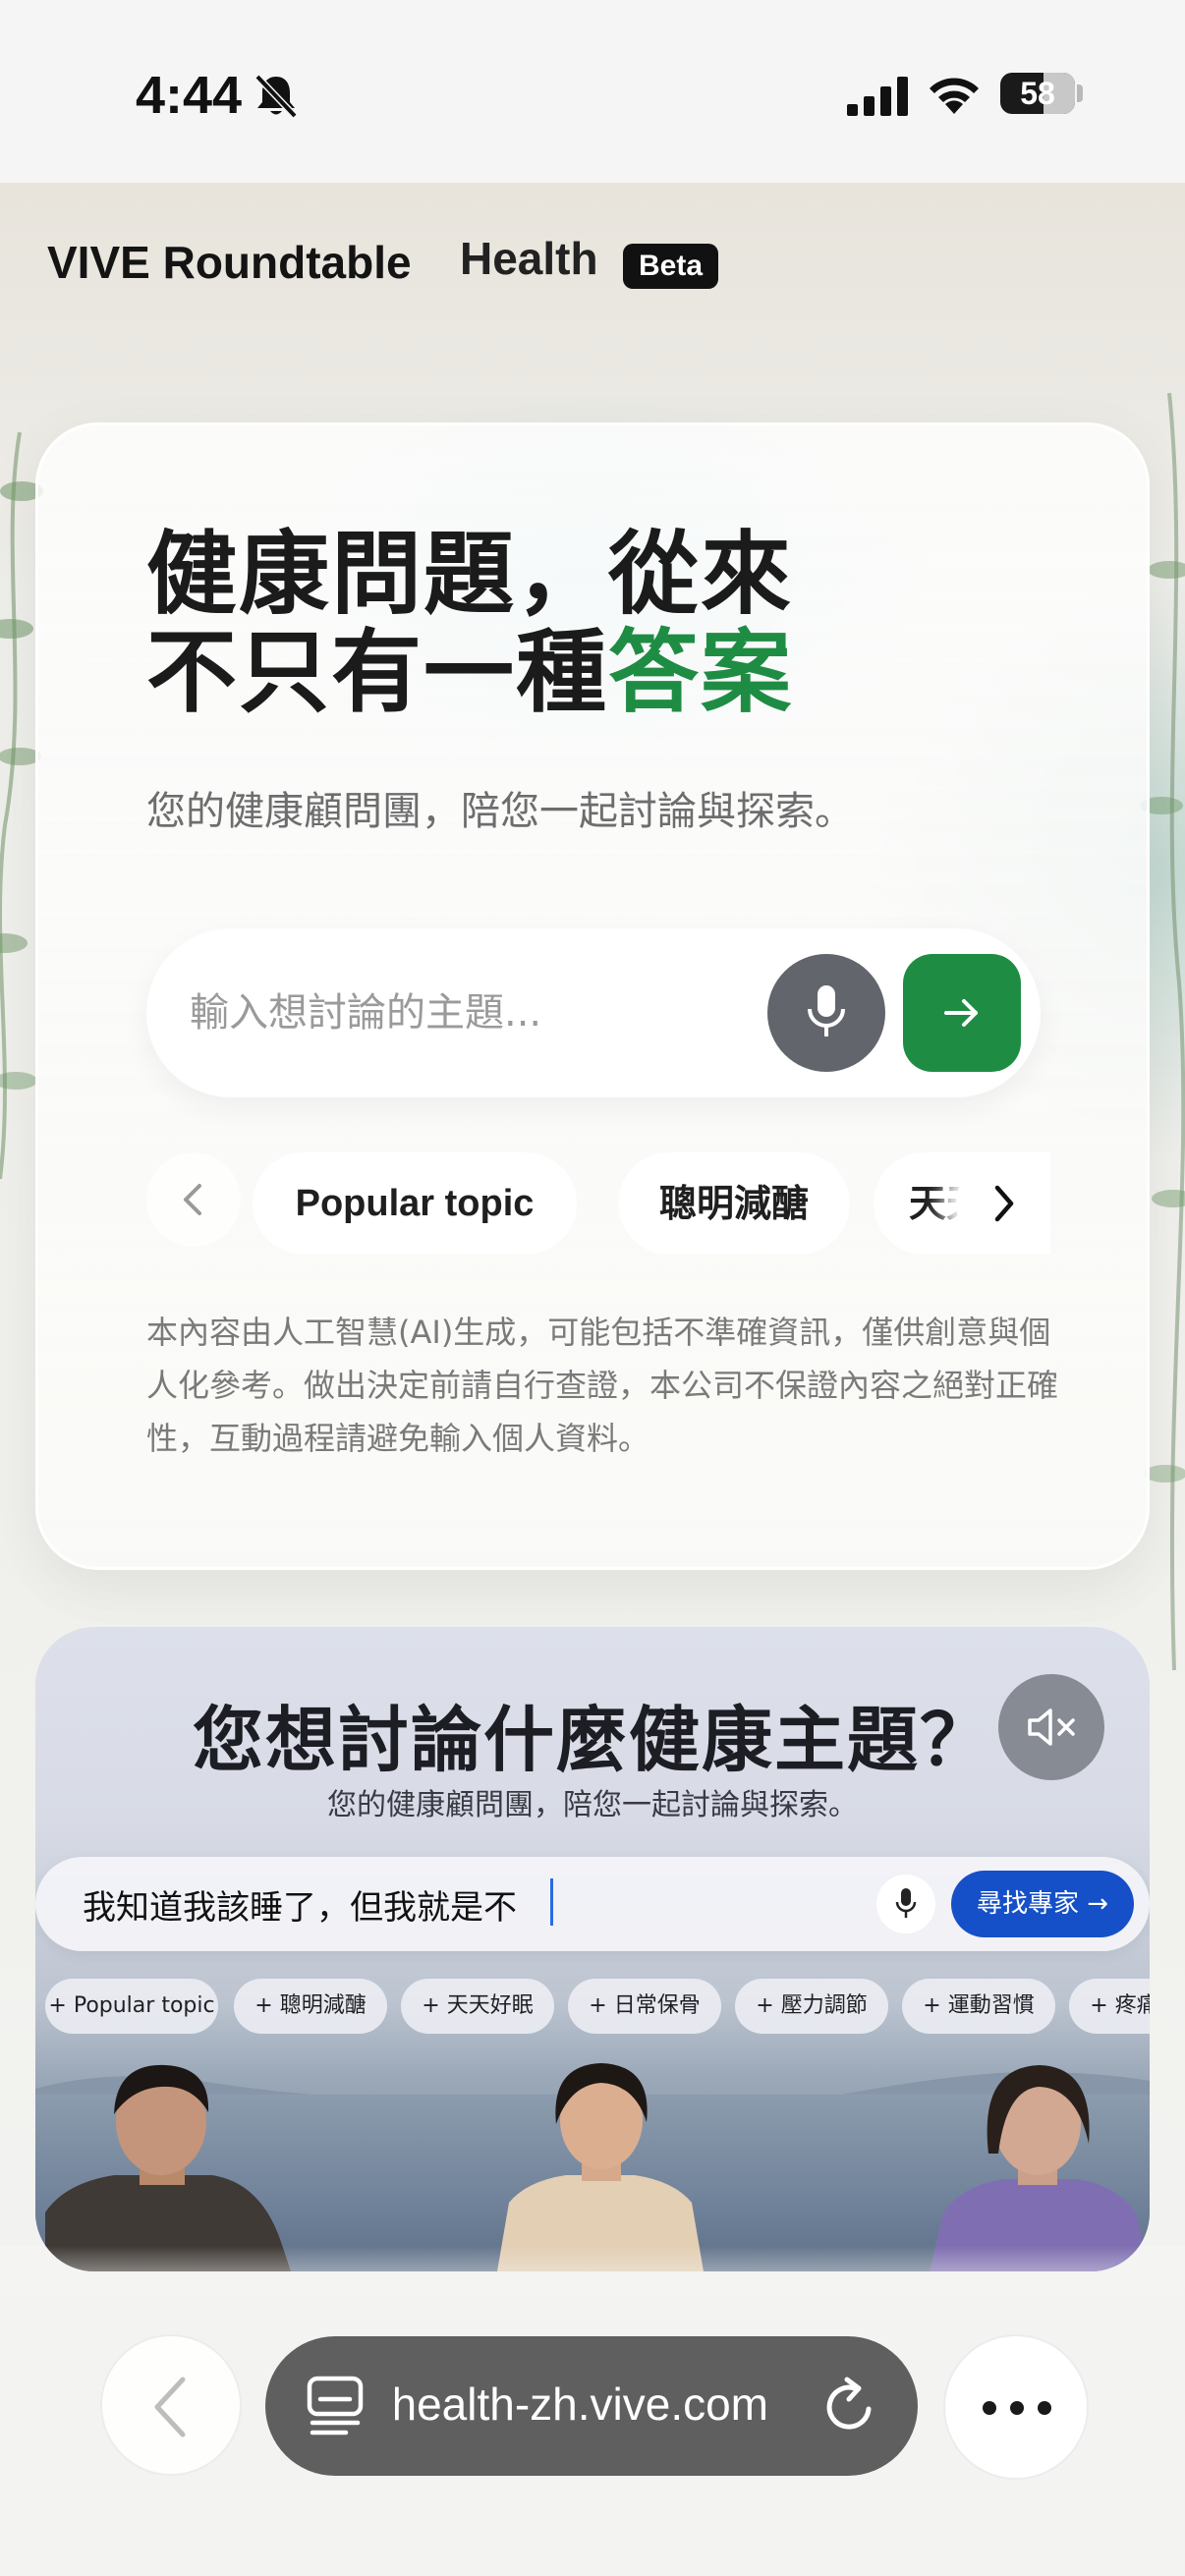 This screenshot has width=1185, height=2576. I want to click on mute-button, so click(1051, 1727).